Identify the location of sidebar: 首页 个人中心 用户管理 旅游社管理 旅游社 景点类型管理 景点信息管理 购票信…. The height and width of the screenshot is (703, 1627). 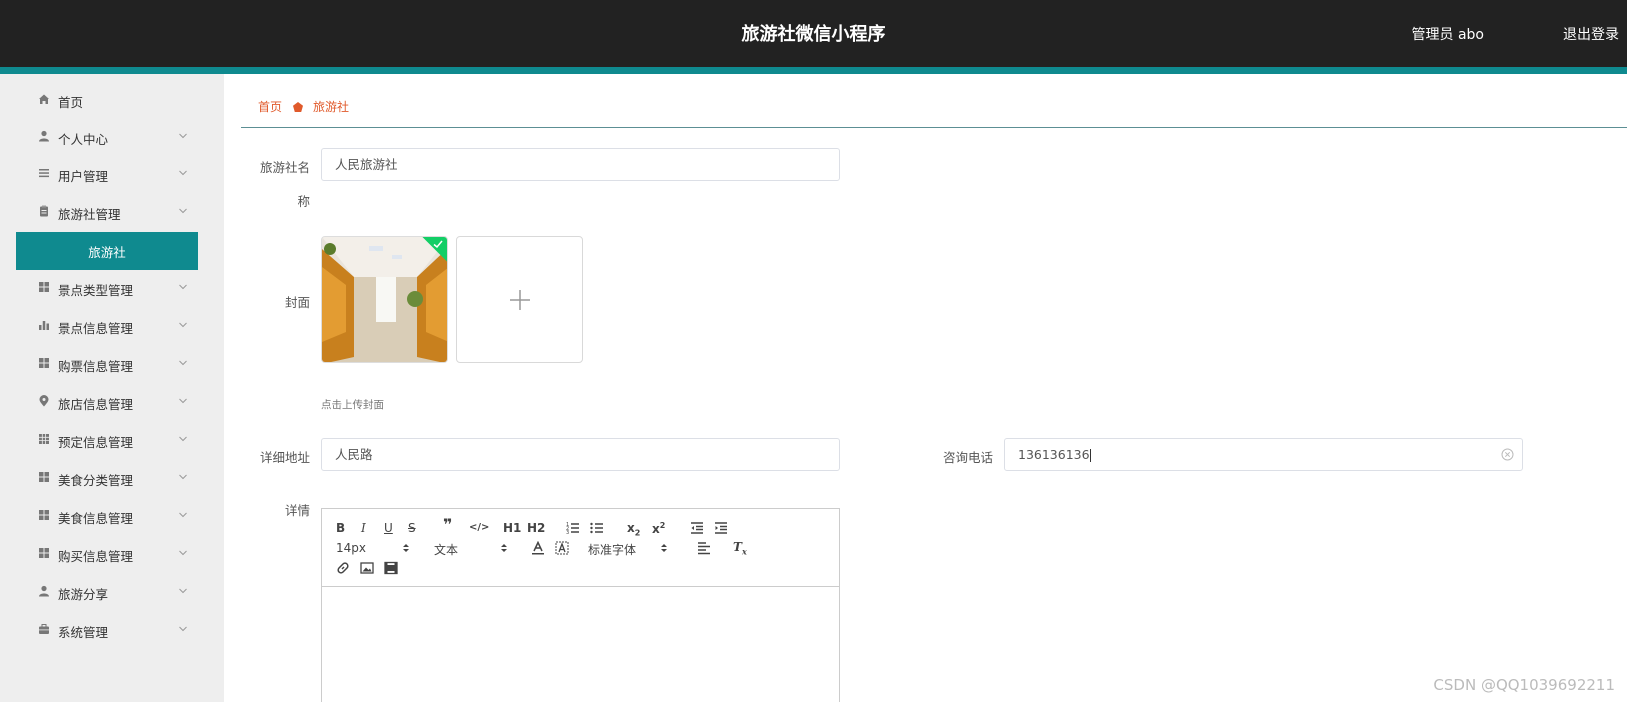
(112, 388).